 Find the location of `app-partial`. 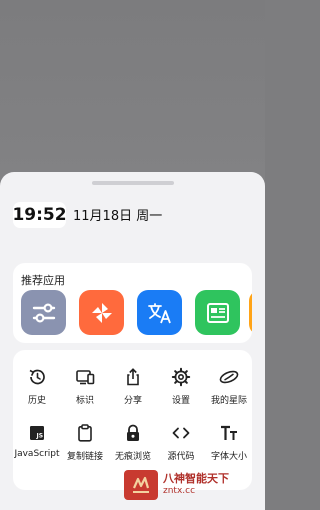

app-partial is located at coordinates (250, 312).